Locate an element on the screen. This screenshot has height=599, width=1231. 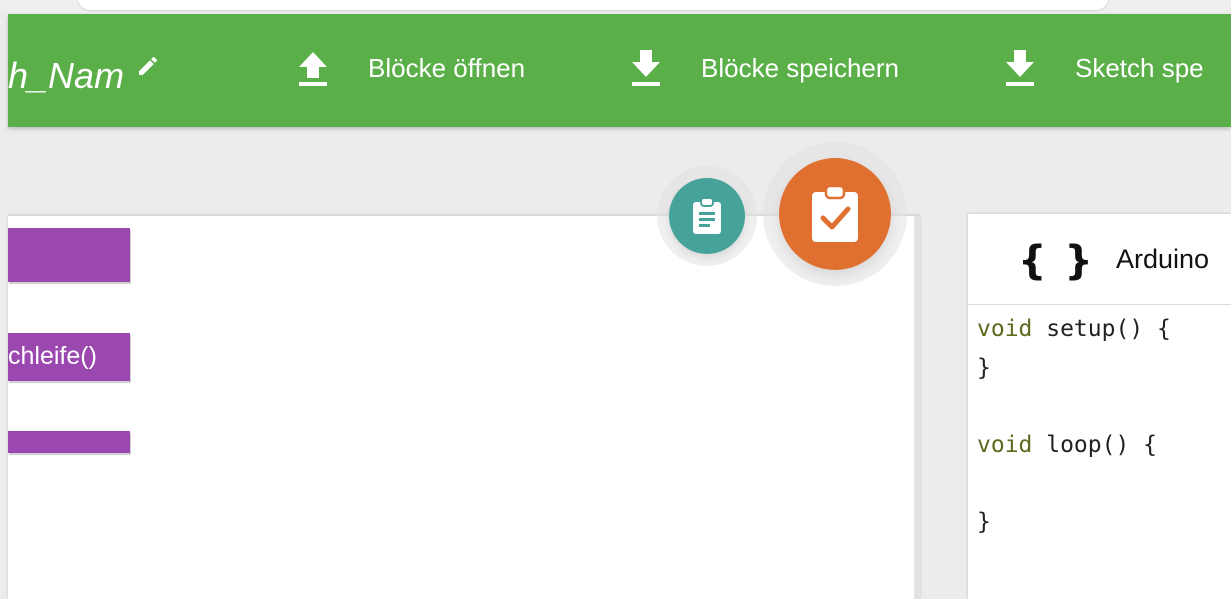
verify-button is located at coordinates (835, 214).